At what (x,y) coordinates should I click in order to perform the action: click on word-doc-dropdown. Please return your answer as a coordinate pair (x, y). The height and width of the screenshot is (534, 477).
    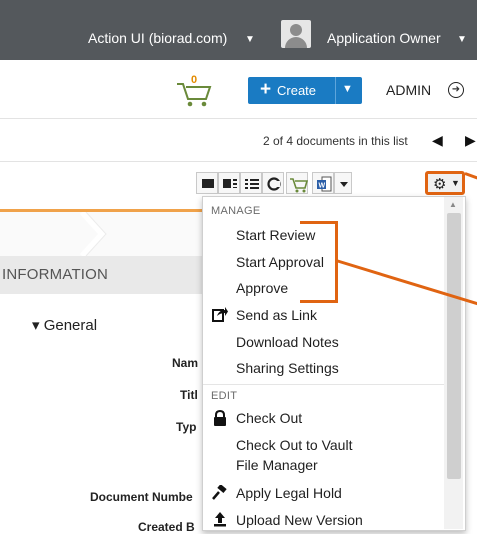
    Looking at the image, I should click on (343, 183).